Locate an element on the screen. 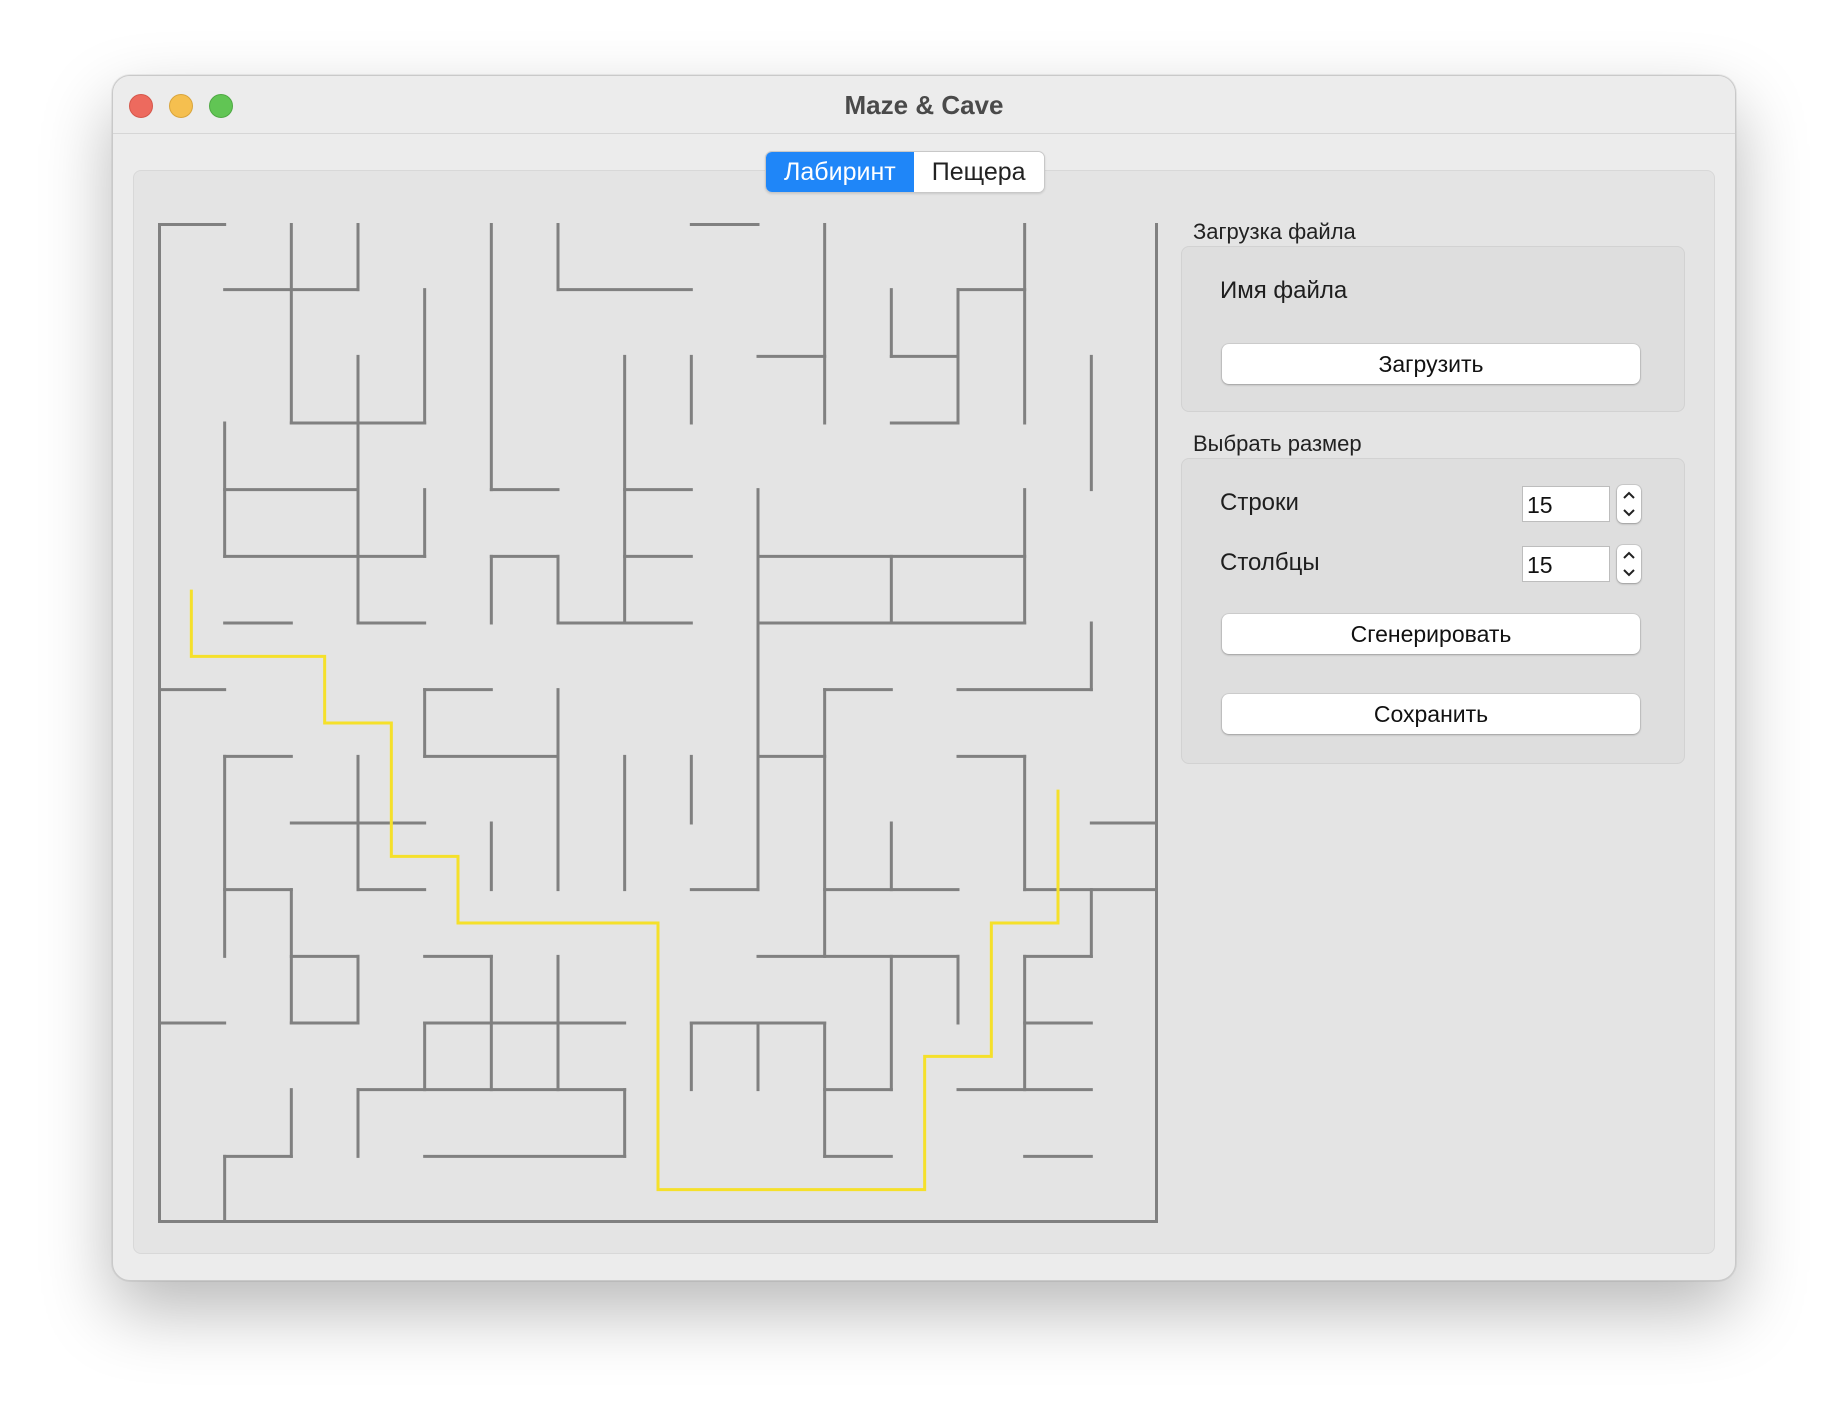 The width and height of the screenshot is (1846, 1426). cols-label: Столбцы is located at coordinates (1270, 562).